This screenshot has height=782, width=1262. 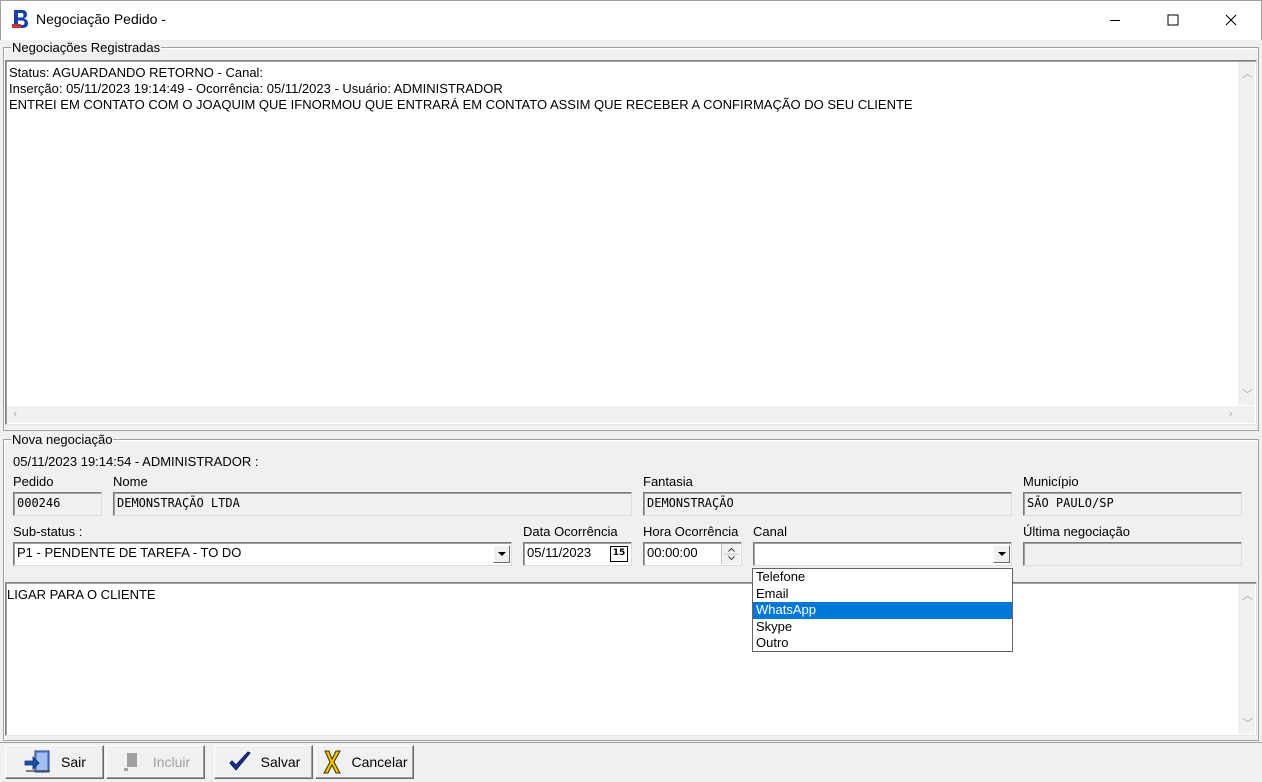 I want to click on canal-dropdown-button, so click(x=1001, y=554).